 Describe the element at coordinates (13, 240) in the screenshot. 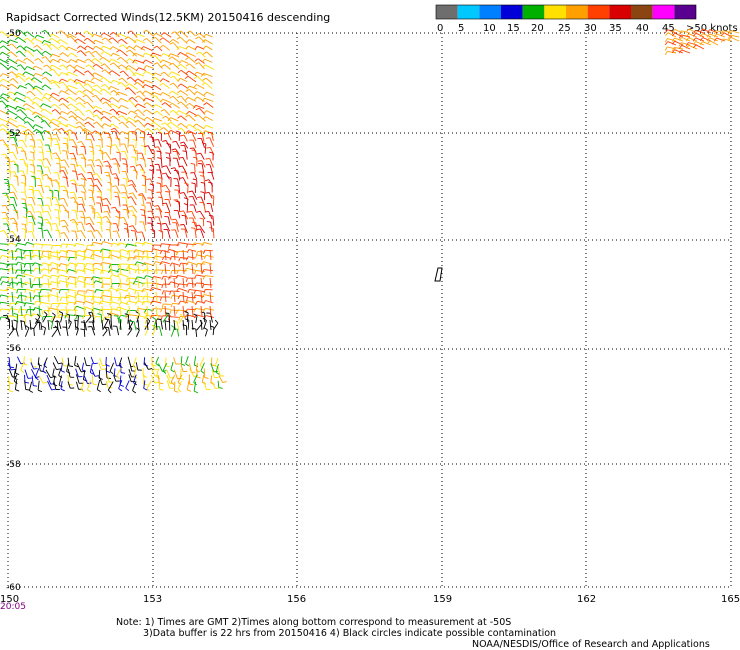

I see `lat-label-54: -54` at that location.